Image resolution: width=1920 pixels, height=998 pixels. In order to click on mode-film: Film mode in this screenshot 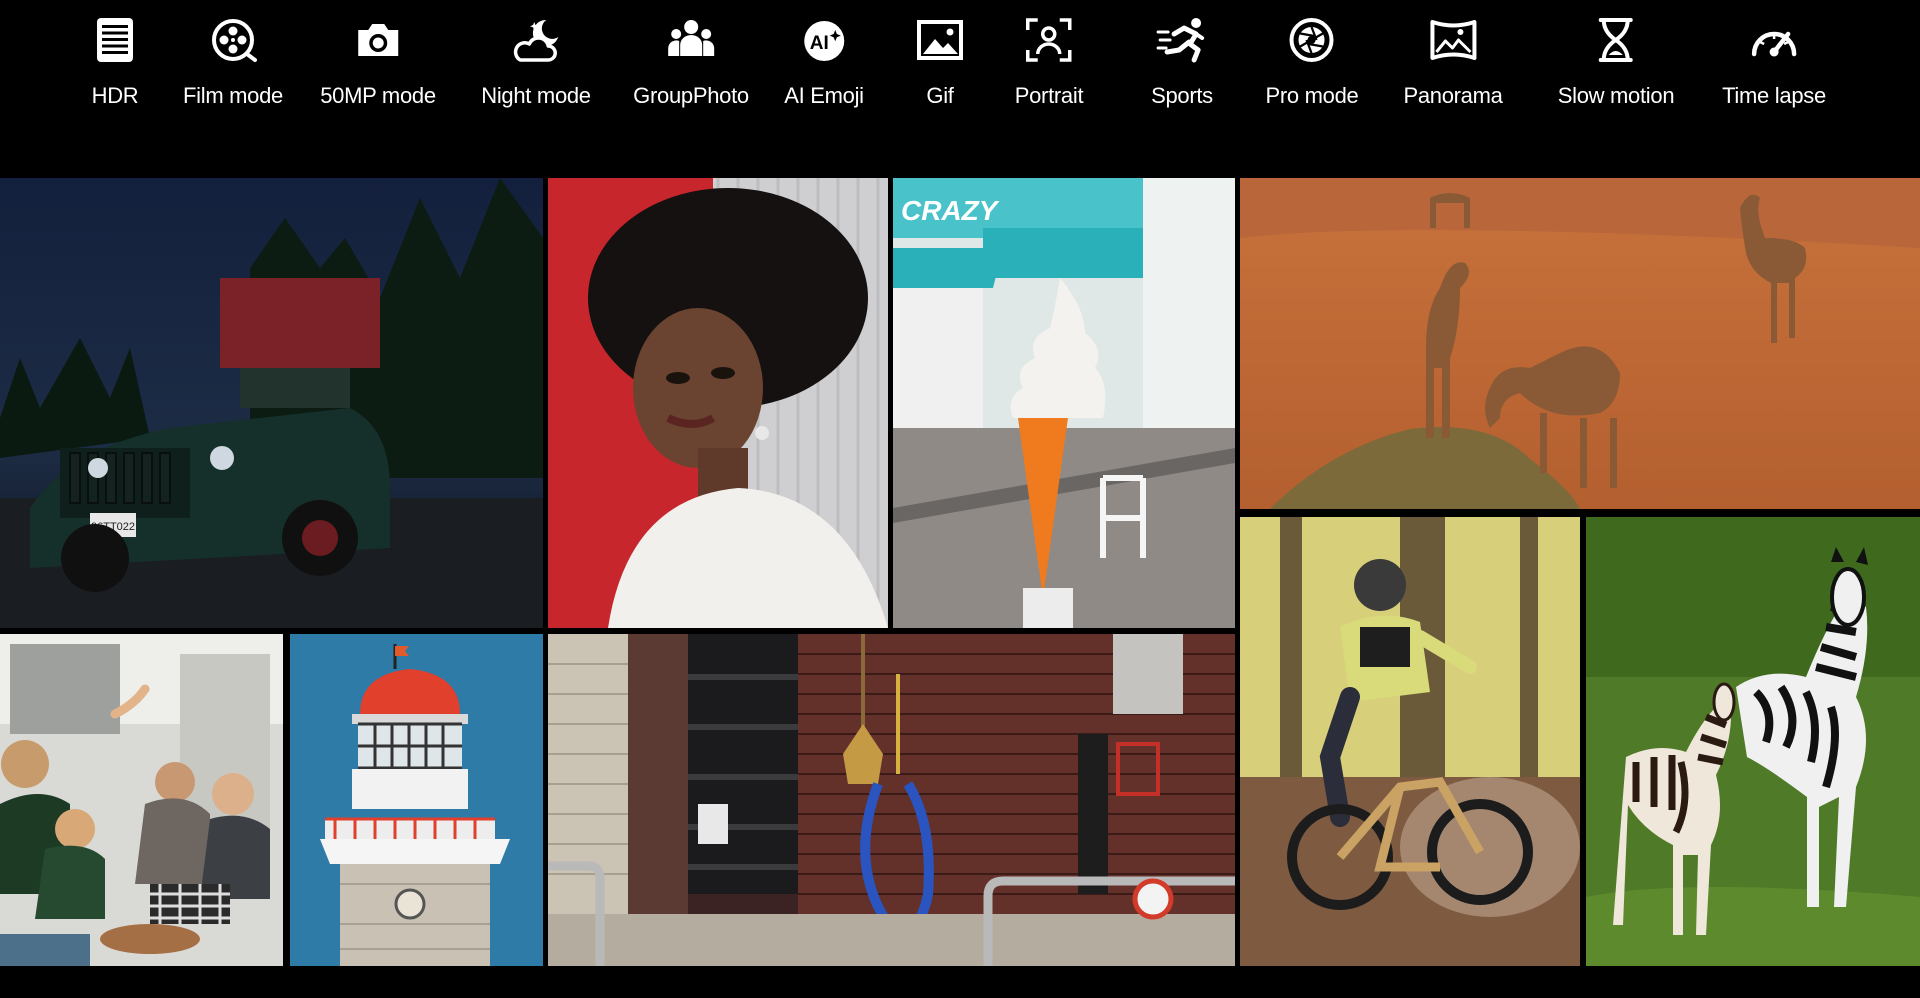, I will do `click(233, 61)`.